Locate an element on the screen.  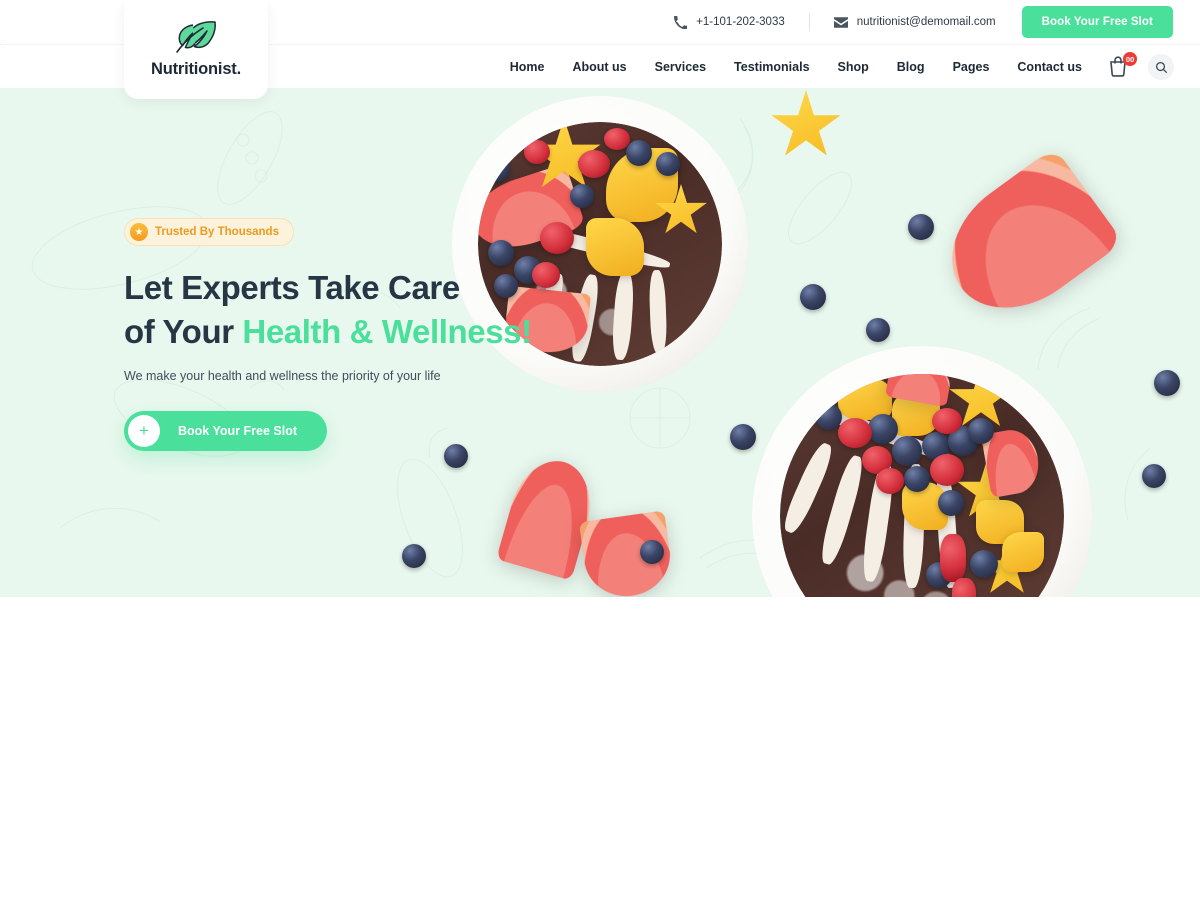
star-icon: ★ is located at coordinates (139, 232).